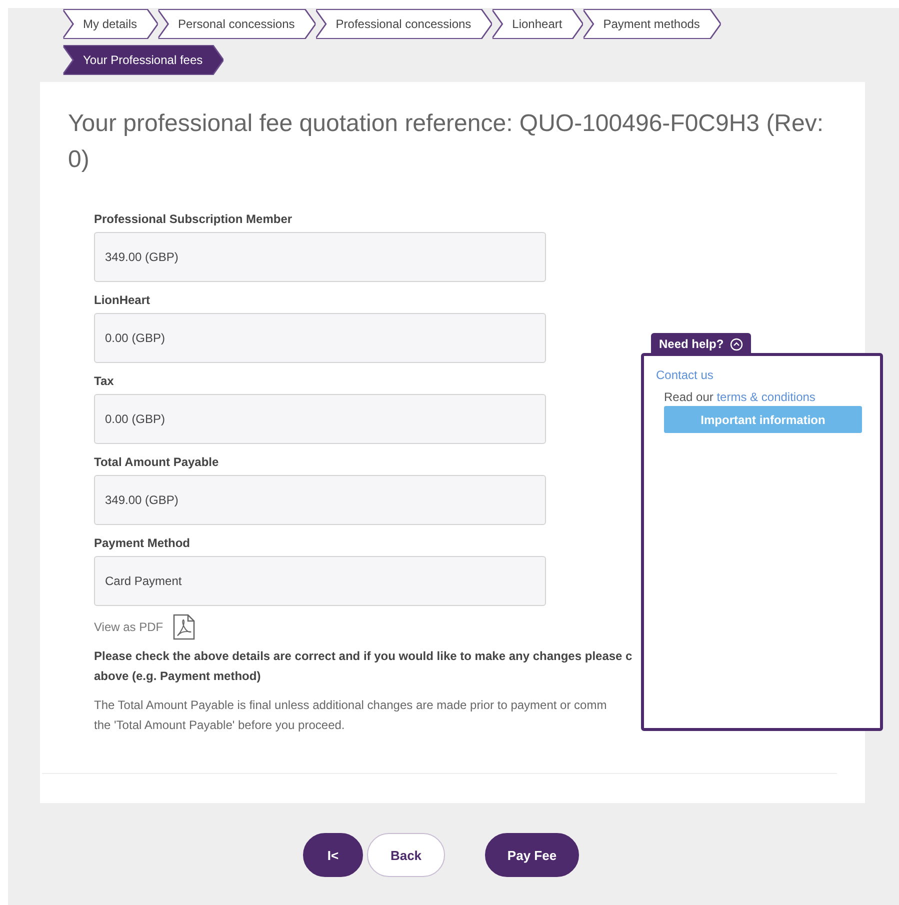 Image resolution: width=899 pixels, height=905 pixels. I want to click on notice-text: Please check the above details are correct and if you would like to make any changes please c above (e.g. Payment method), so click(363, 666).